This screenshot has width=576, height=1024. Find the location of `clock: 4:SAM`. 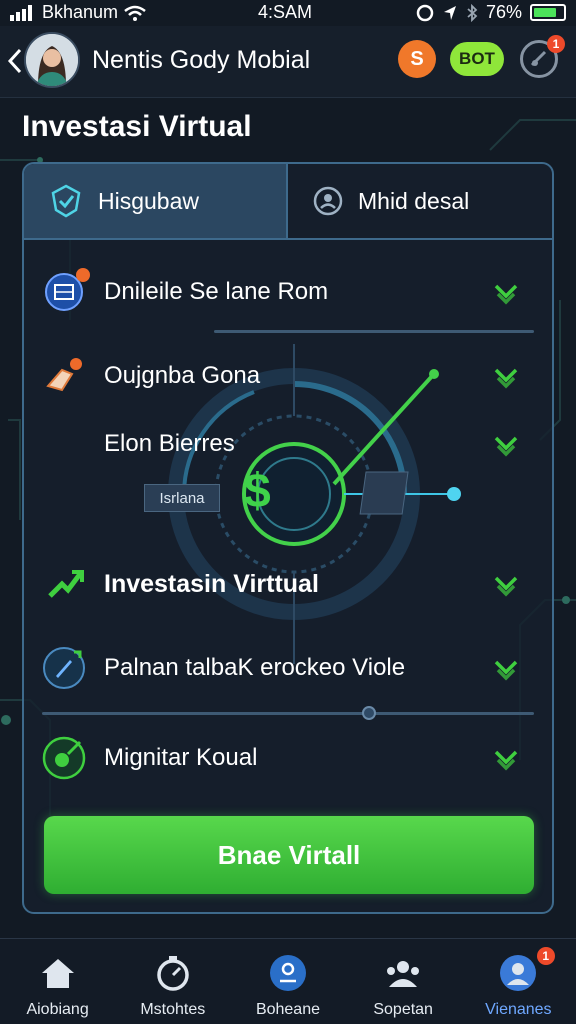

clock: 4:SAM is located at coordinates (285, 12).